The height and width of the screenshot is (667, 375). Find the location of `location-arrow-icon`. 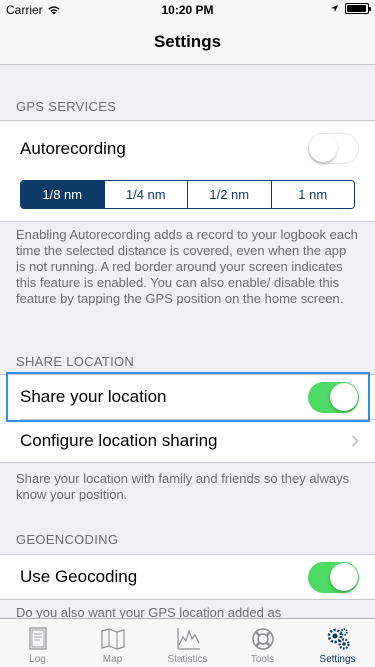

location-arrow-icon is located at coordinates (334, 8).